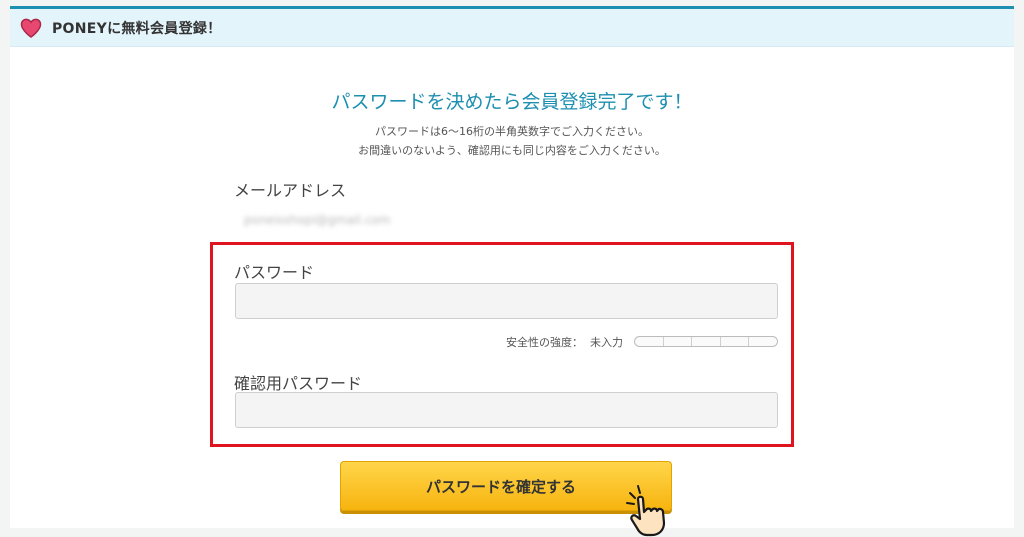 The image size is (1024, 537). What do you see at coordinates (317, 220) in the screenshot?
I see `email-value: poneisshopi@gmail.com` at bounding box center [317, 220].